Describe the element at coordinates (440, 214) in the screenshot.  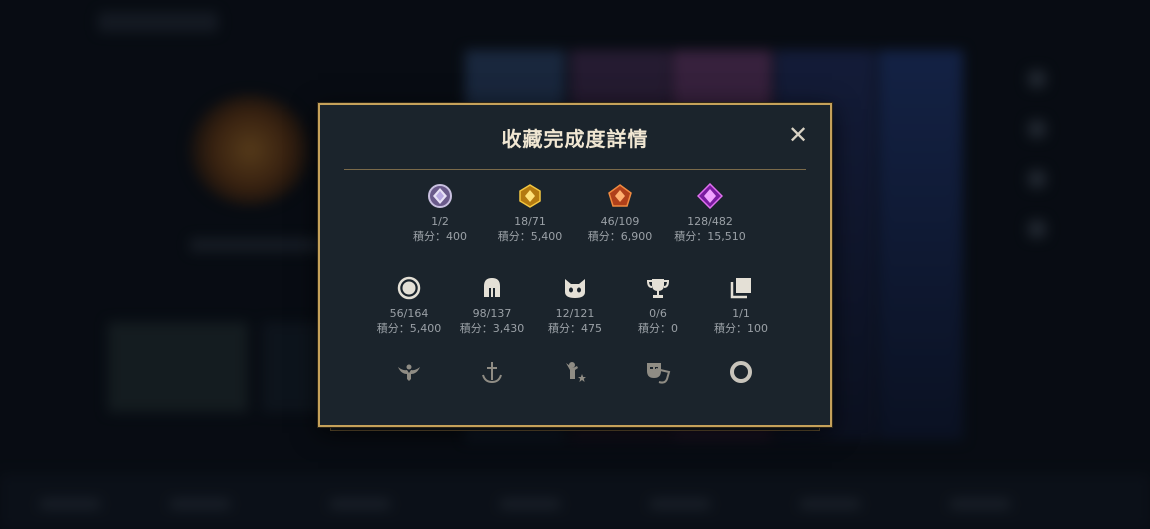
I see `rarity-stat: 1/2 積分：400` at that location.